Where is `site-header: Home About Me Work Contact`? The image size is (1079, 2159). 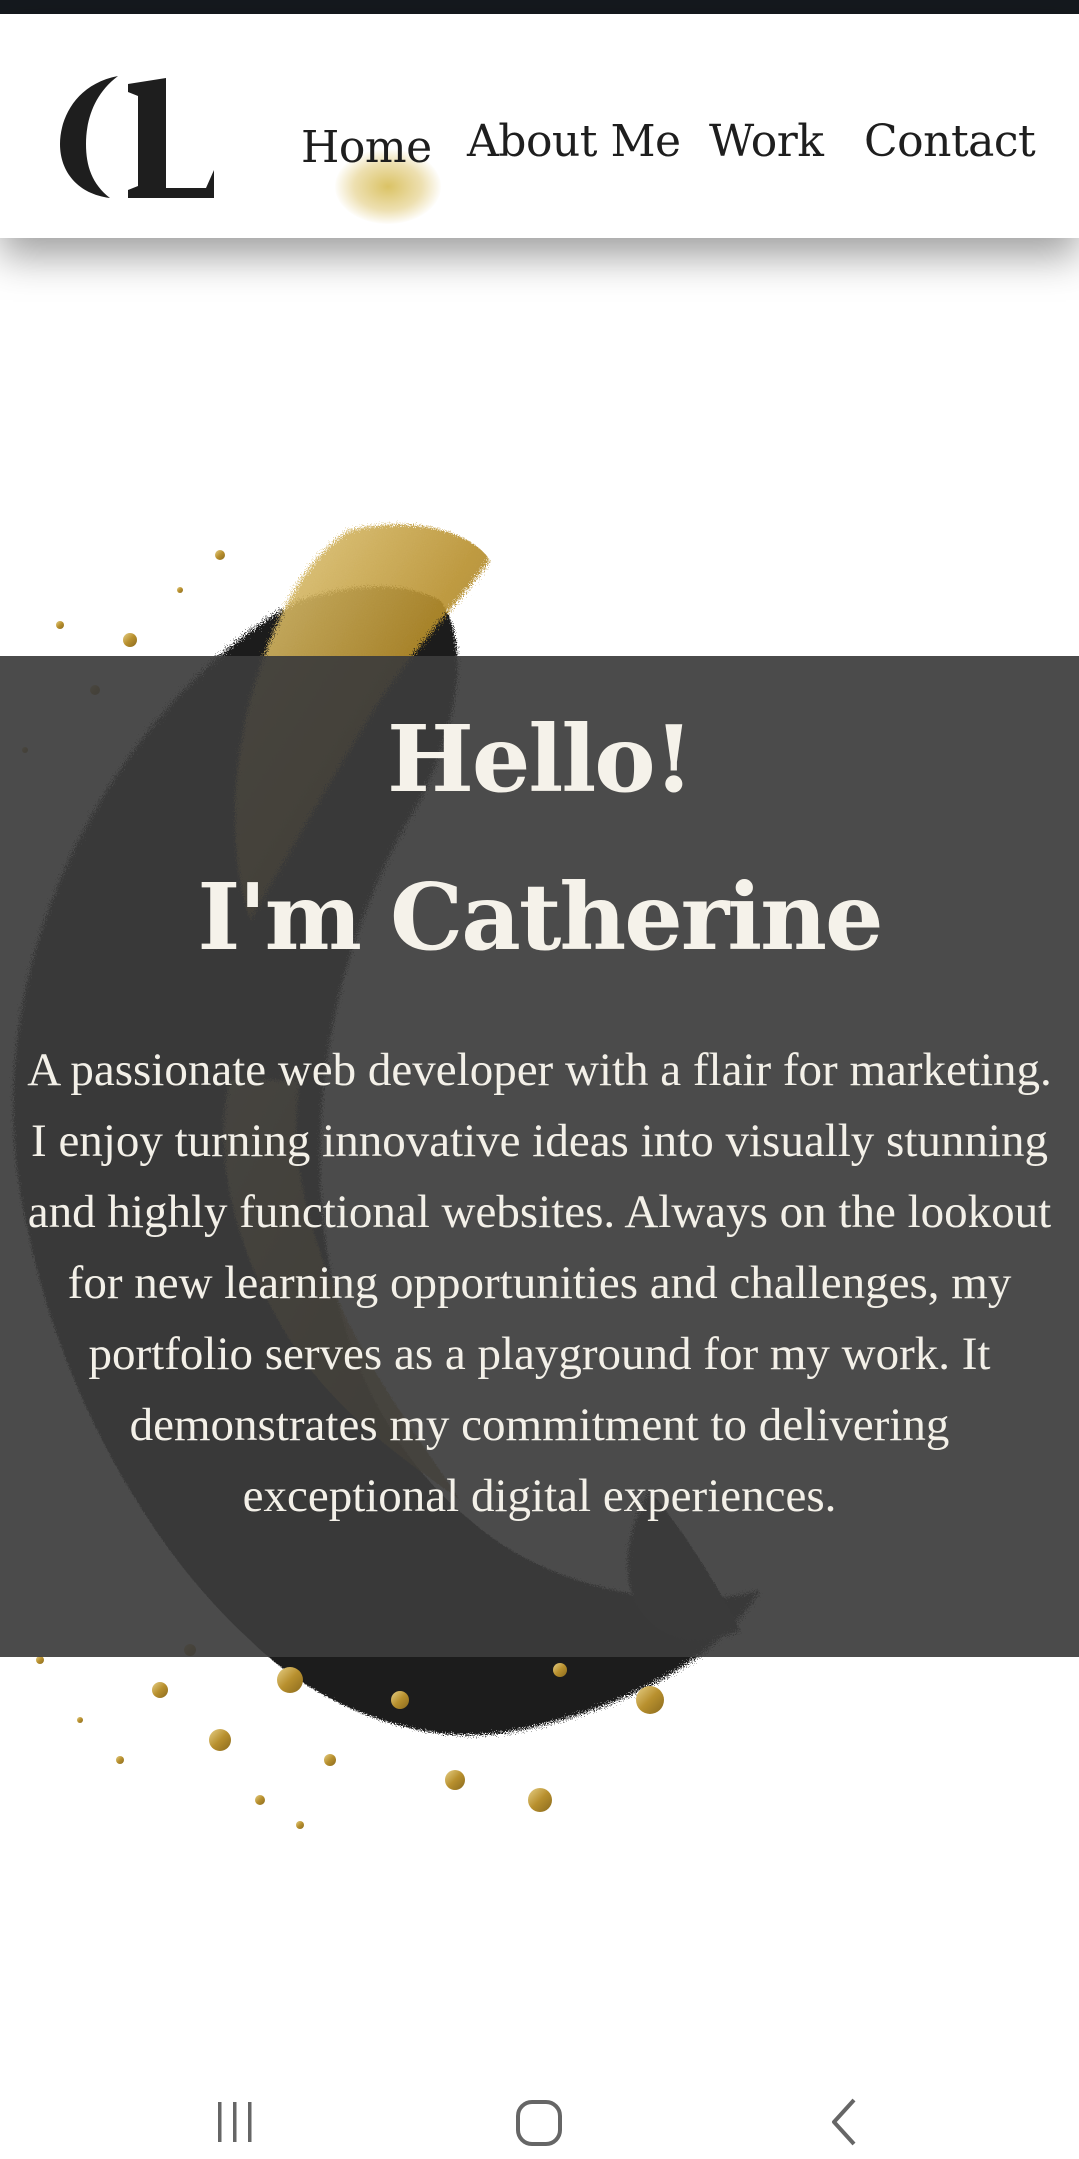 site-header: Home About Me Work Contact is located at coordinates (539, 126).